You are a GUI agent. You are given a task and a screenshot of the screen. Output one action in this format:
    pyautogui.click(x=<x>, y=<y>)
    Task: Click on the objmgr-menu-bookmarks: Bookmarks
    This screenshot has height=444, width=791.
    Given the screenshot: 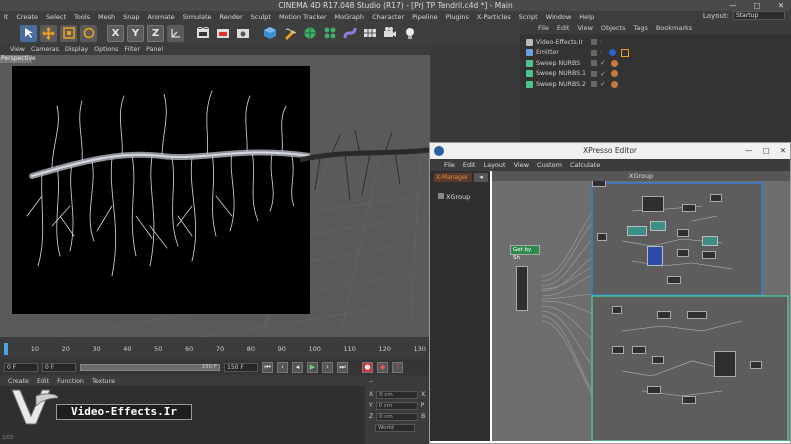 What is the action you would take?
    pyautogui.click(x=674, y=28)
    